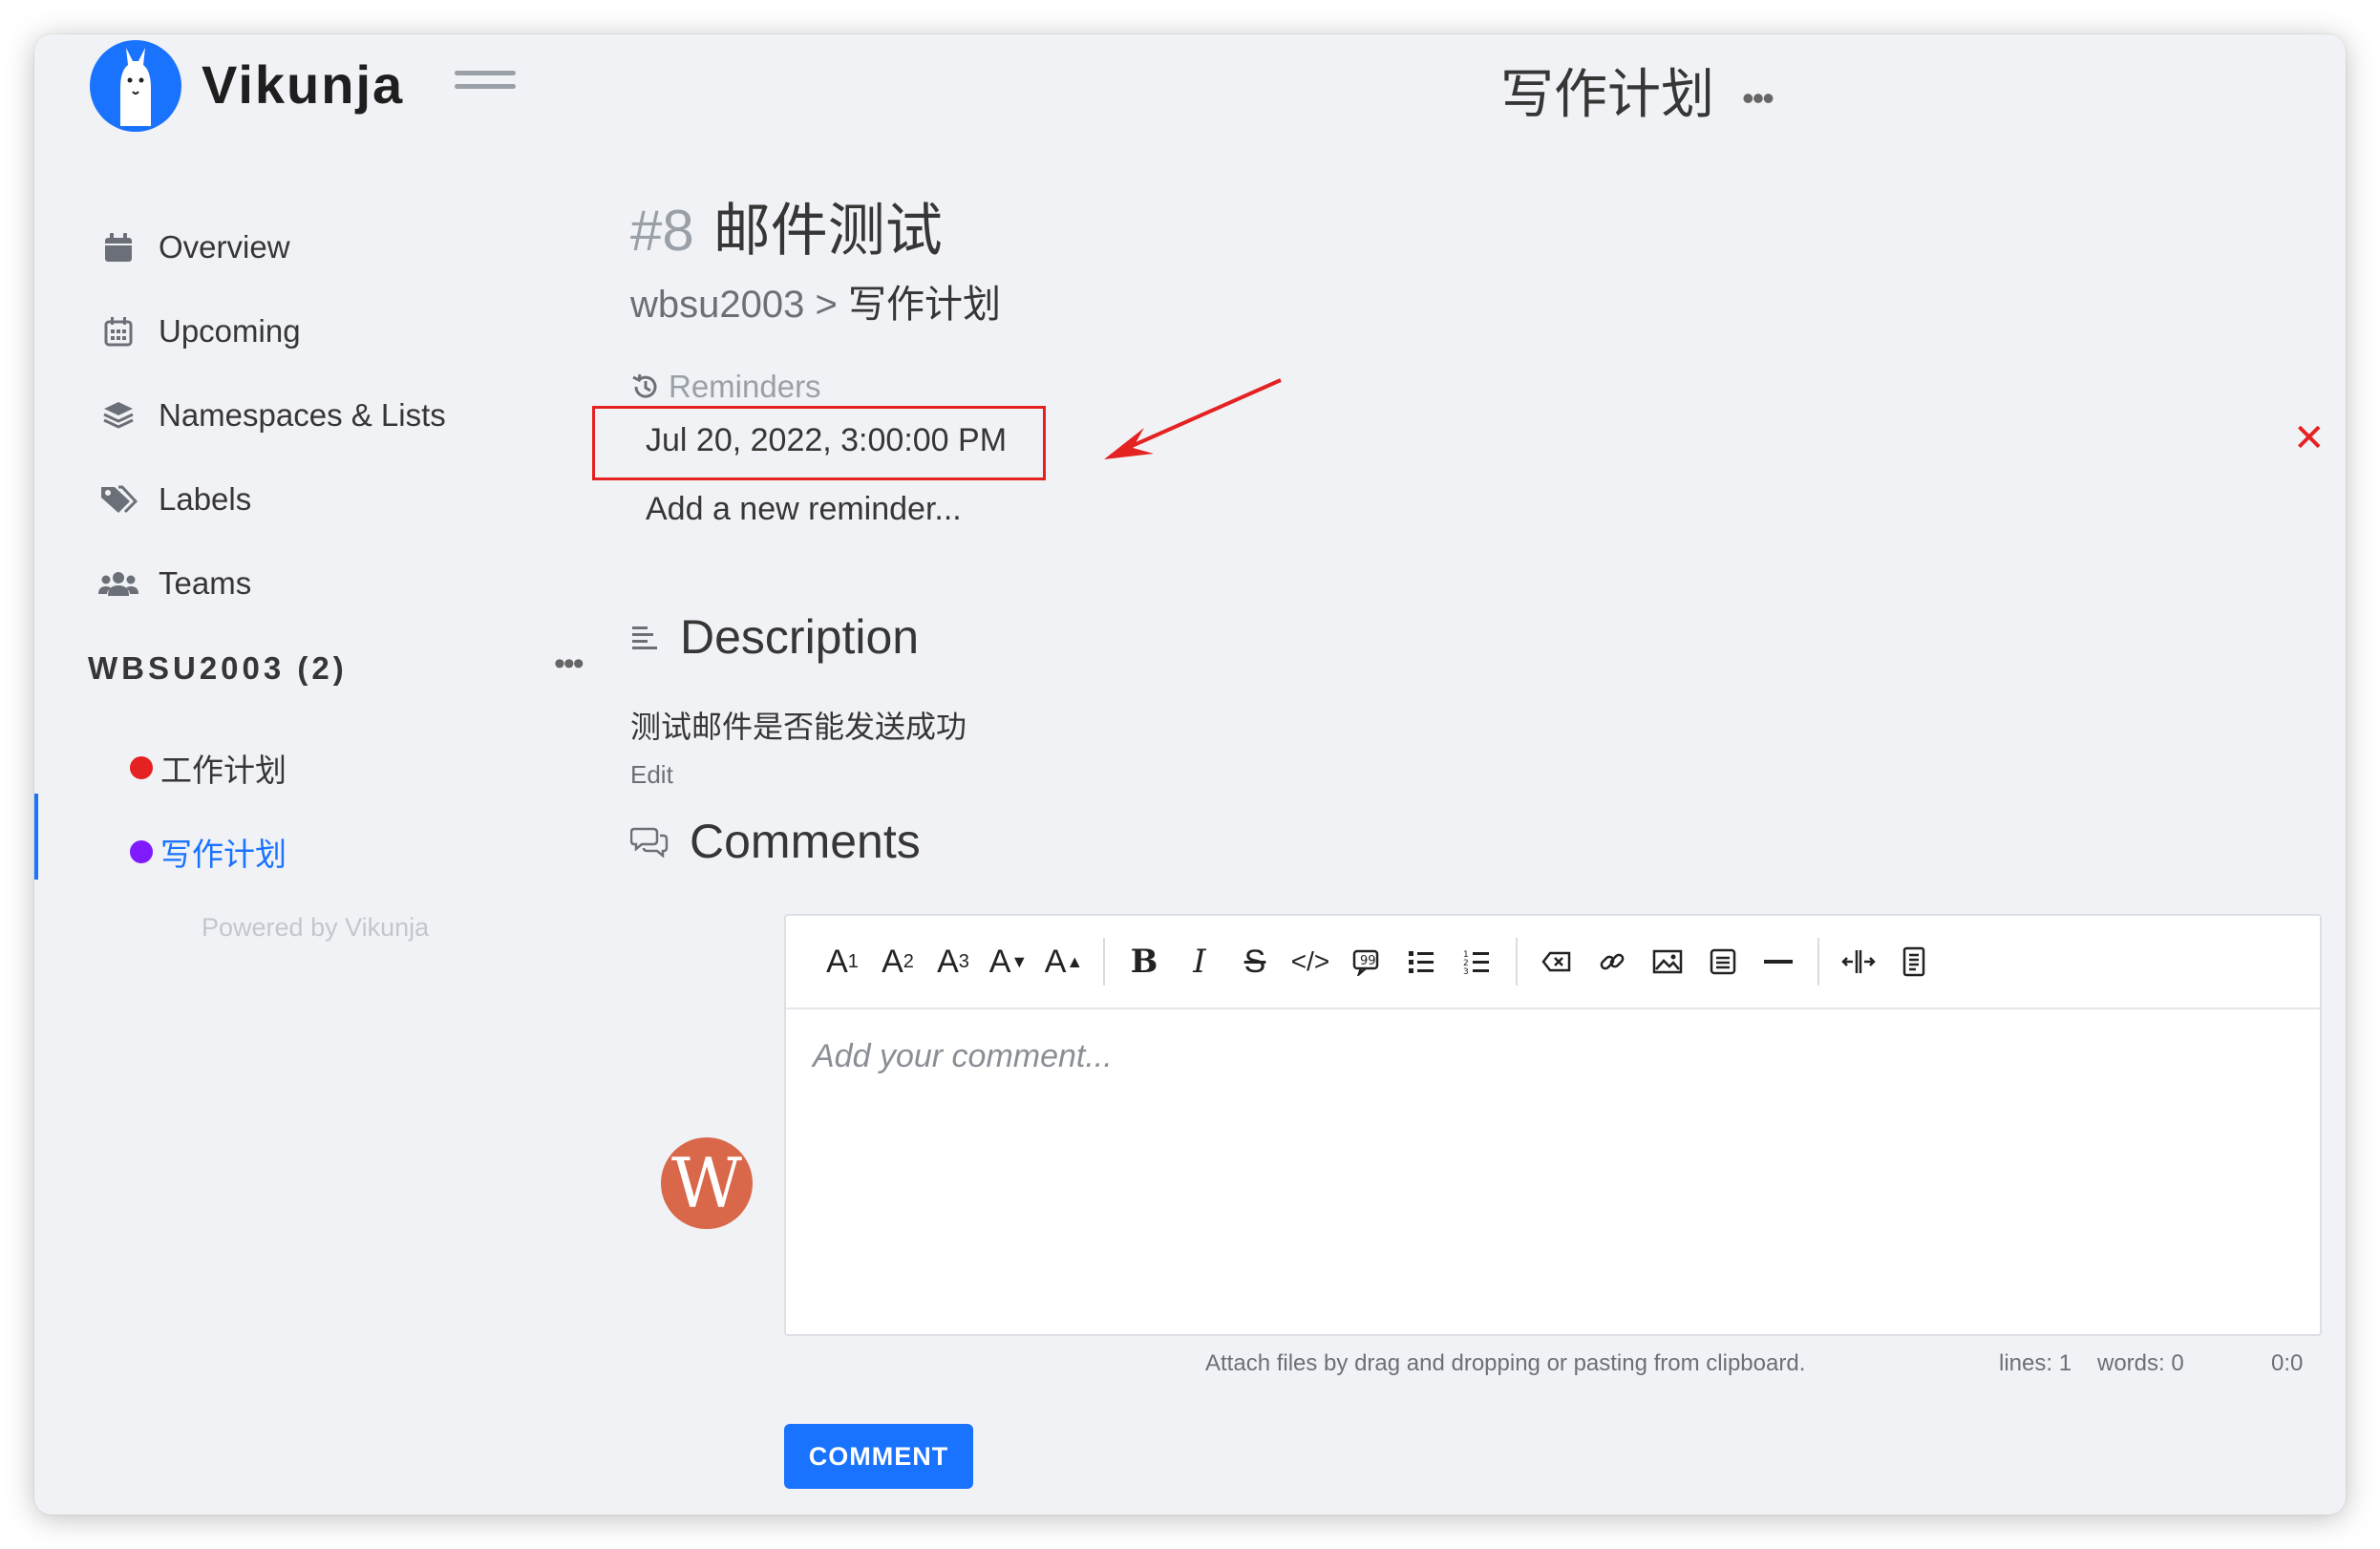  Describe the element at coordinates (1476, 962) in the screenshot. I see `numbered-list-icon: 123` at that location.